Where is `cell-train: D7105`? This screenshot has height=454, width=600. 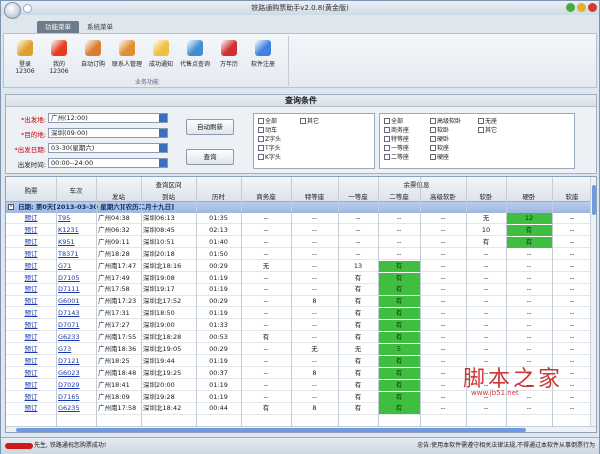
cell-train: D7105 is located at coordinates (76, 278).